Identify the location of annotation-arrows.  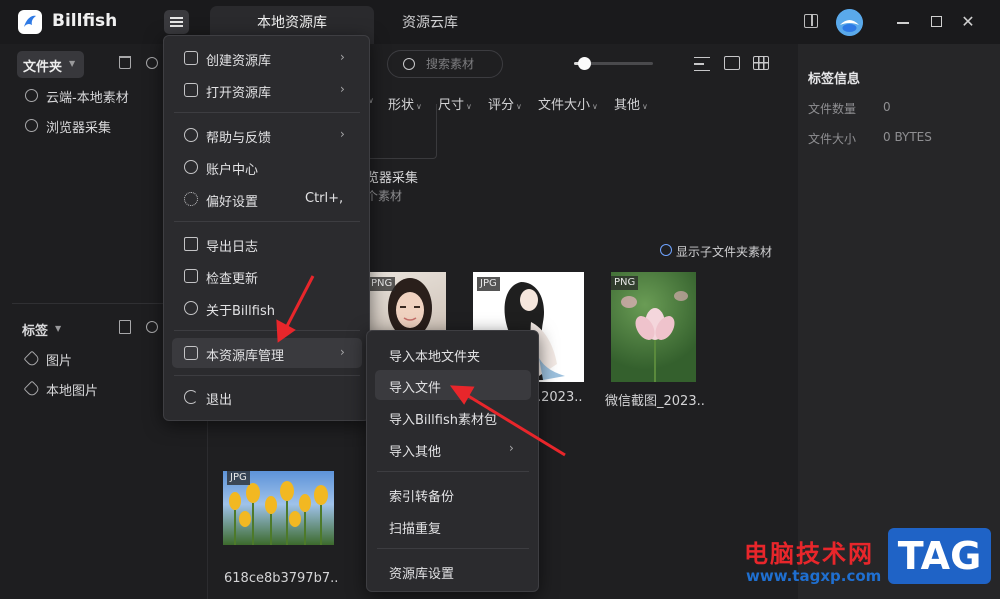
(421, 366).